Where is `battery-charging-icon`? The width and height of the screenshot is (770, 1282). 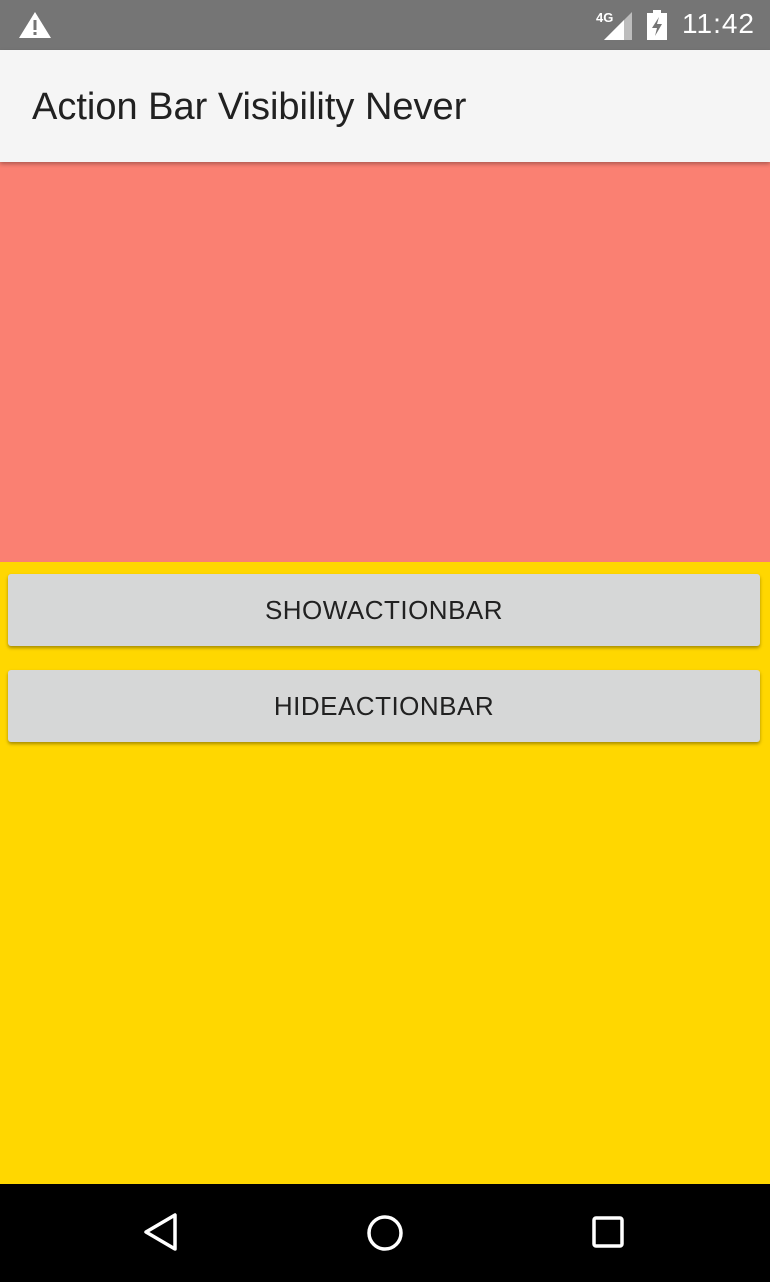 battery-charging-icon is located at coordinates (657, 25).